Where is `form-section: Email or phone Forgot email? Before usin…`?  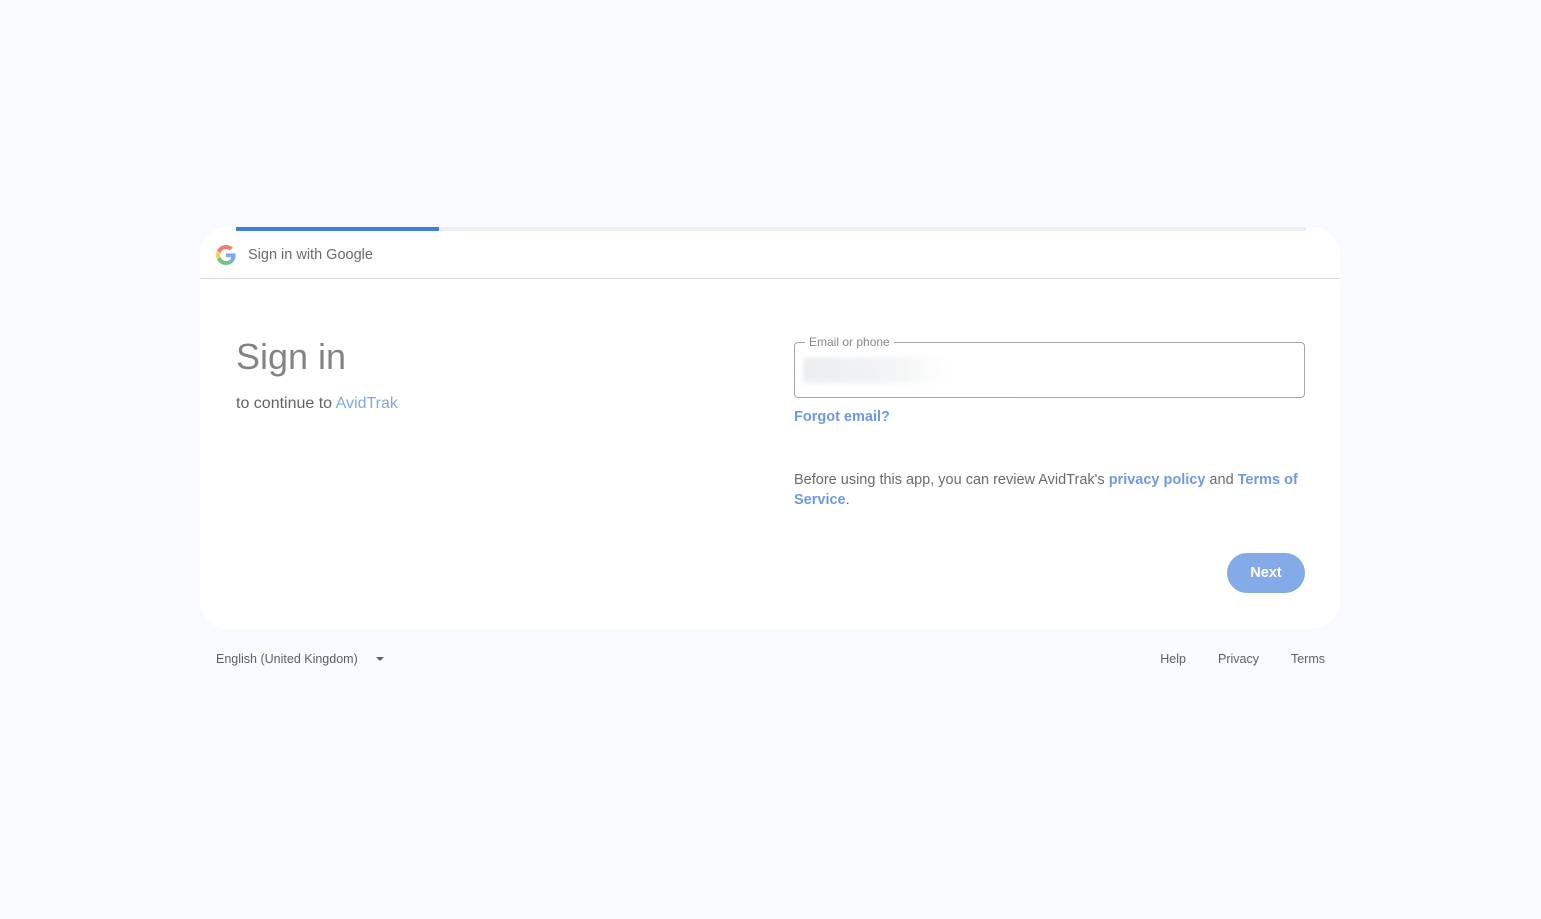
form-section: Email or phone Forgot email? Before usin… is located at coordinates (1049, 422).